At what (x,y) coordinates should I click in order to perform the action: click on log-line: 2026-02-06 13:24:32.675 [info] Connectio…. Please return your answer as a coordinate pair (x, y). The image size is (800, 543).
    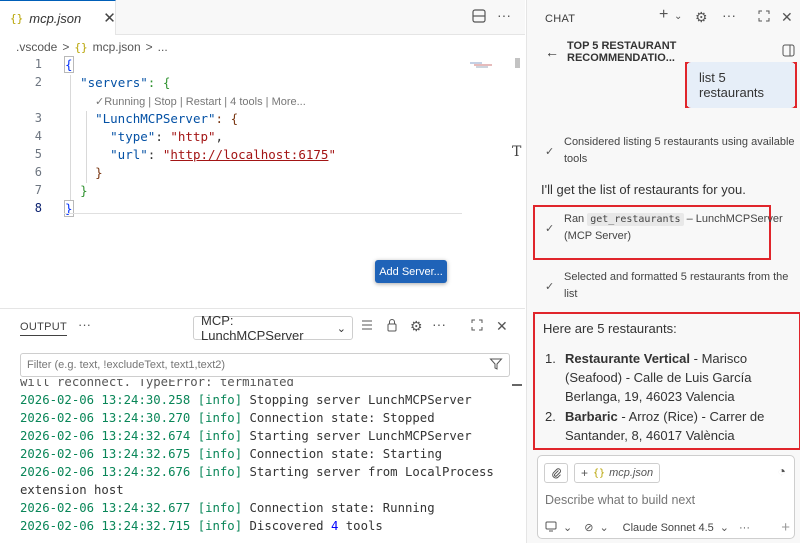
    Looking at the image, I should click on (231, 454).